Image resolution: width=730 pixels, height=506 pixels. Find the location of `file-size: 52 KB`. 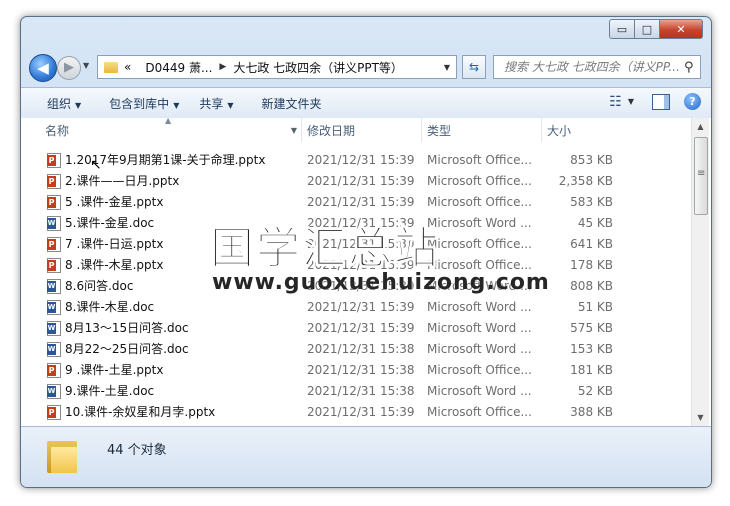

file-size: 52 KB is located at coordinates (595, 391).